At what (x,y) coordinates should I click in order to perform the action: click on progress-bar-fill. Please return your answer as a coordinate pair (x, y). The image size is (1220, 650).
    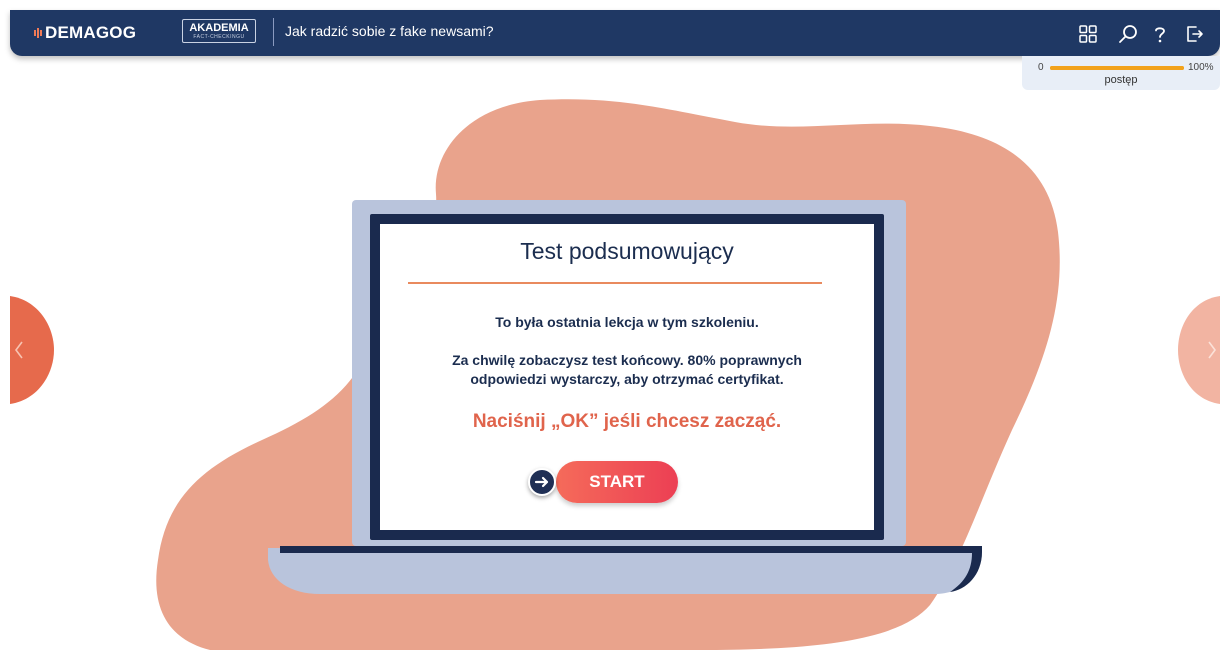
    Looking at the image, I should click on (1117, 68).